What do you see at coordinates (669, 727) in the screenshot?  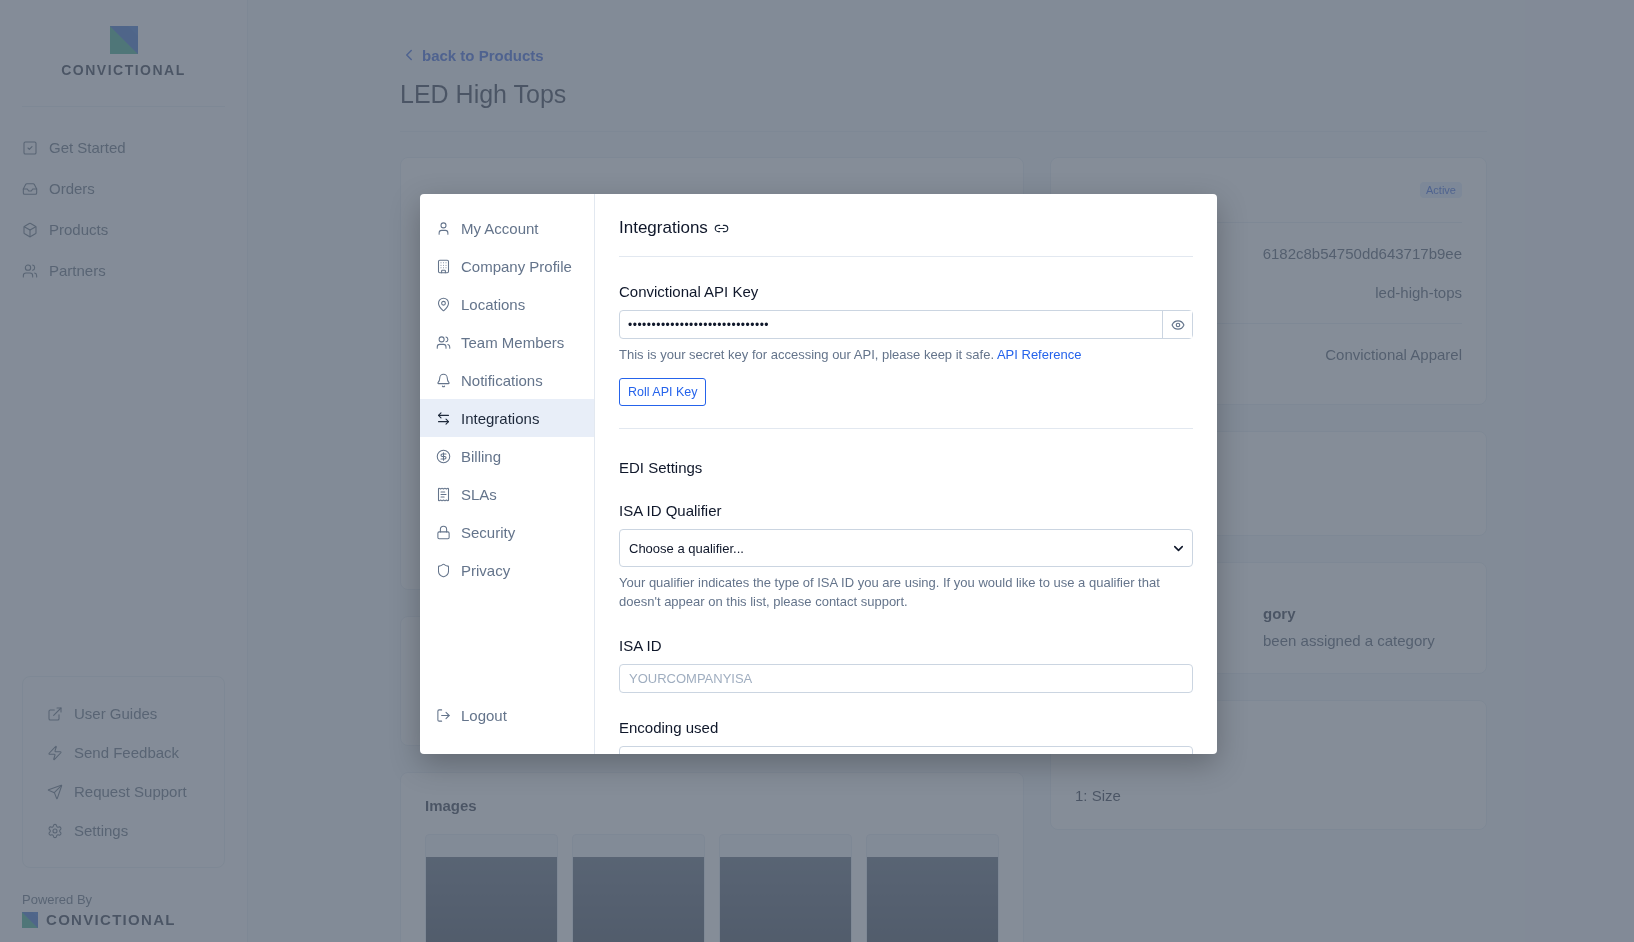 I see `field-label: Encoding used` at bounding box center [669, 727].